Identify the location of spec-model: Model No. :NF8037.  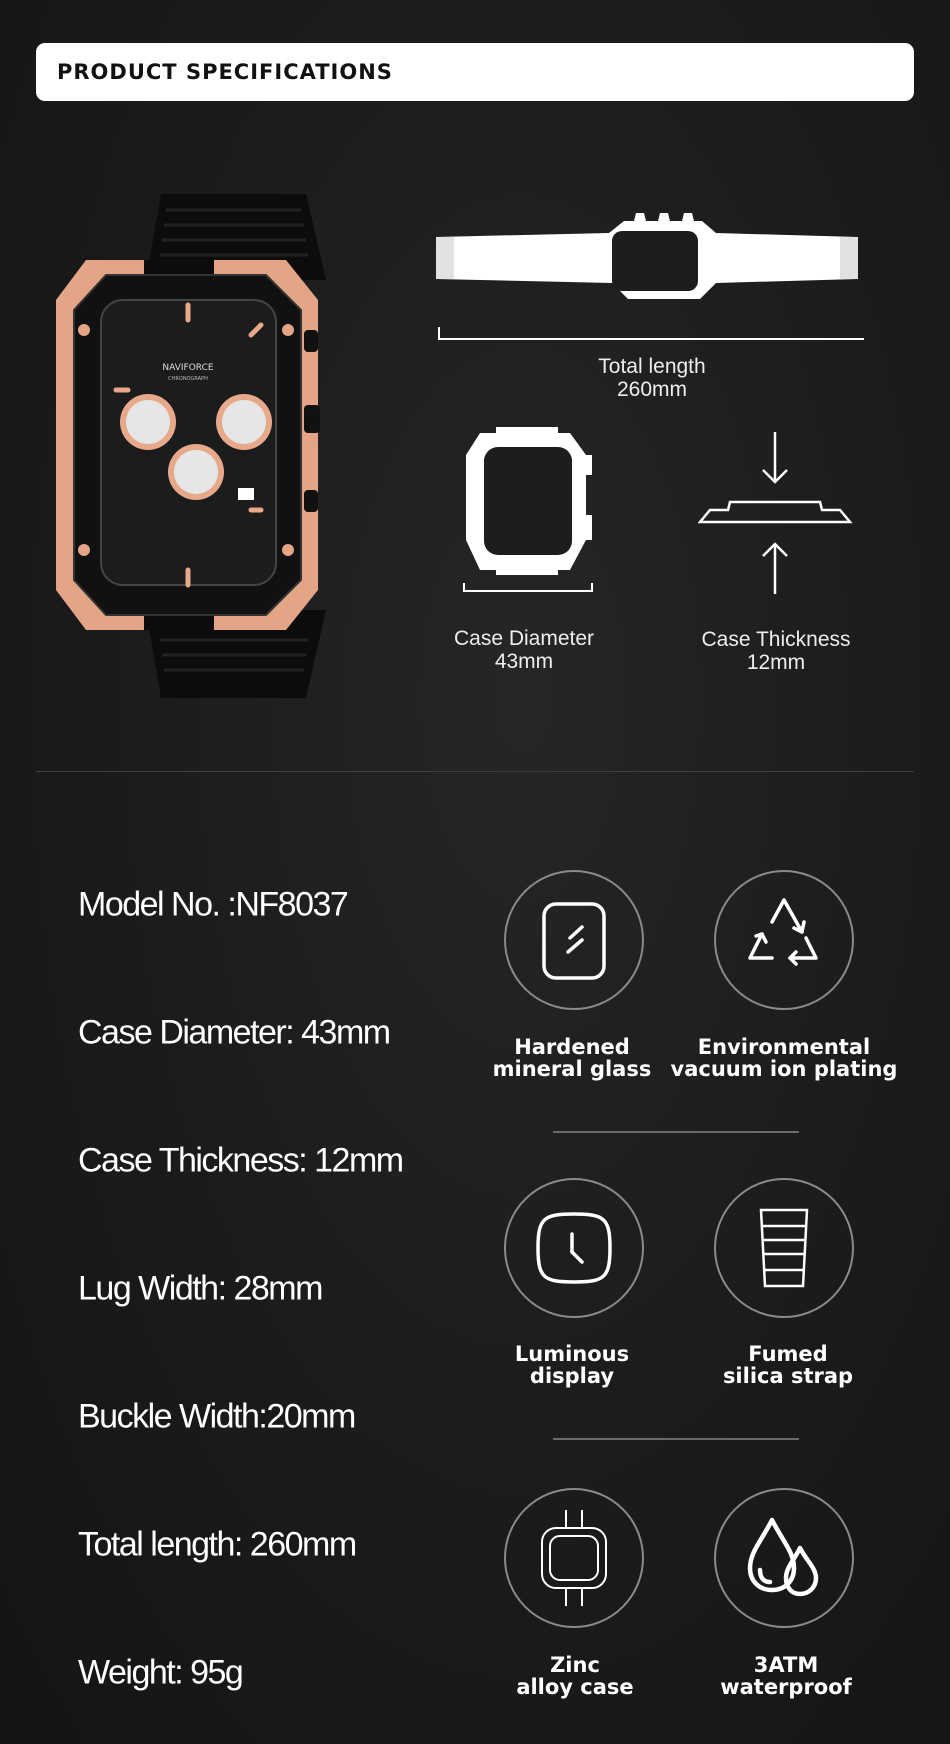
(213, 904).